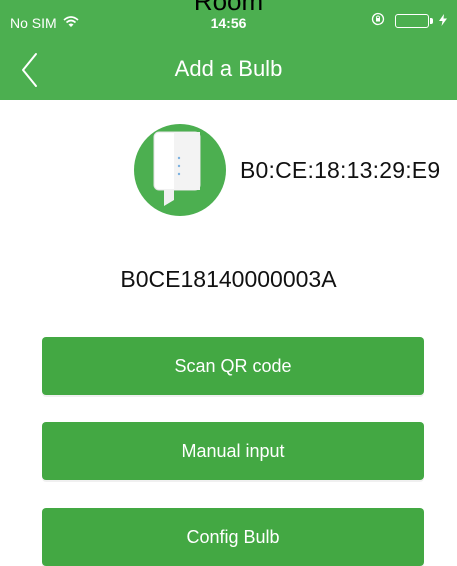 This screenshot has width=457, height=566. I want to click on device-info: B0:CE:18:13:29:E9, so click(287, 170).